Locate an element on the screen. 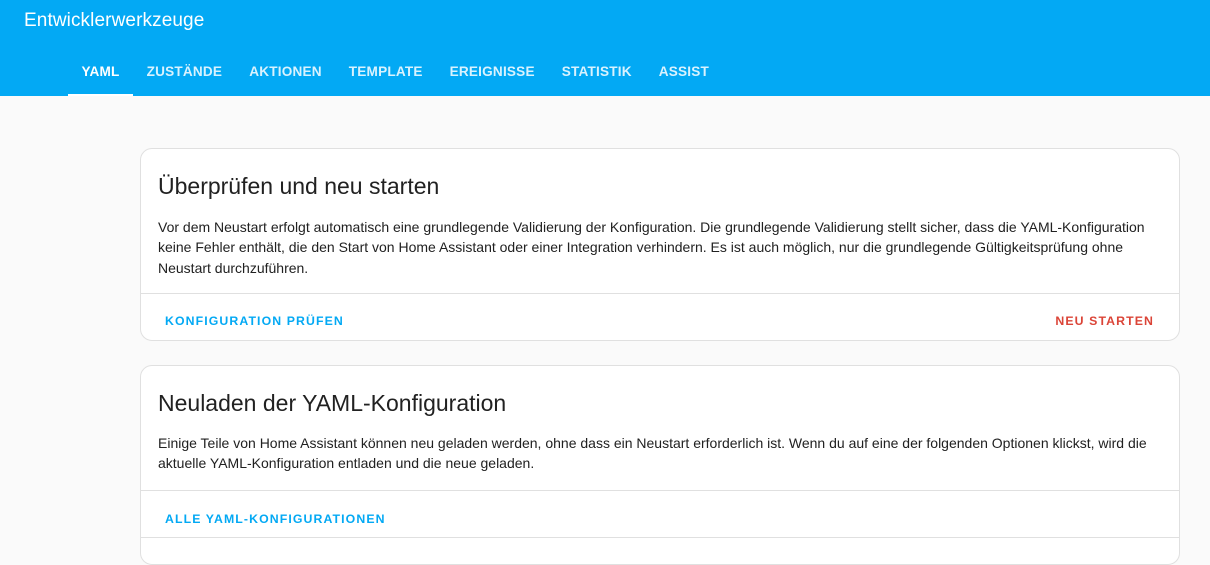  card-title: Überprüfen und neu starten is located at coordinates (299, 186).